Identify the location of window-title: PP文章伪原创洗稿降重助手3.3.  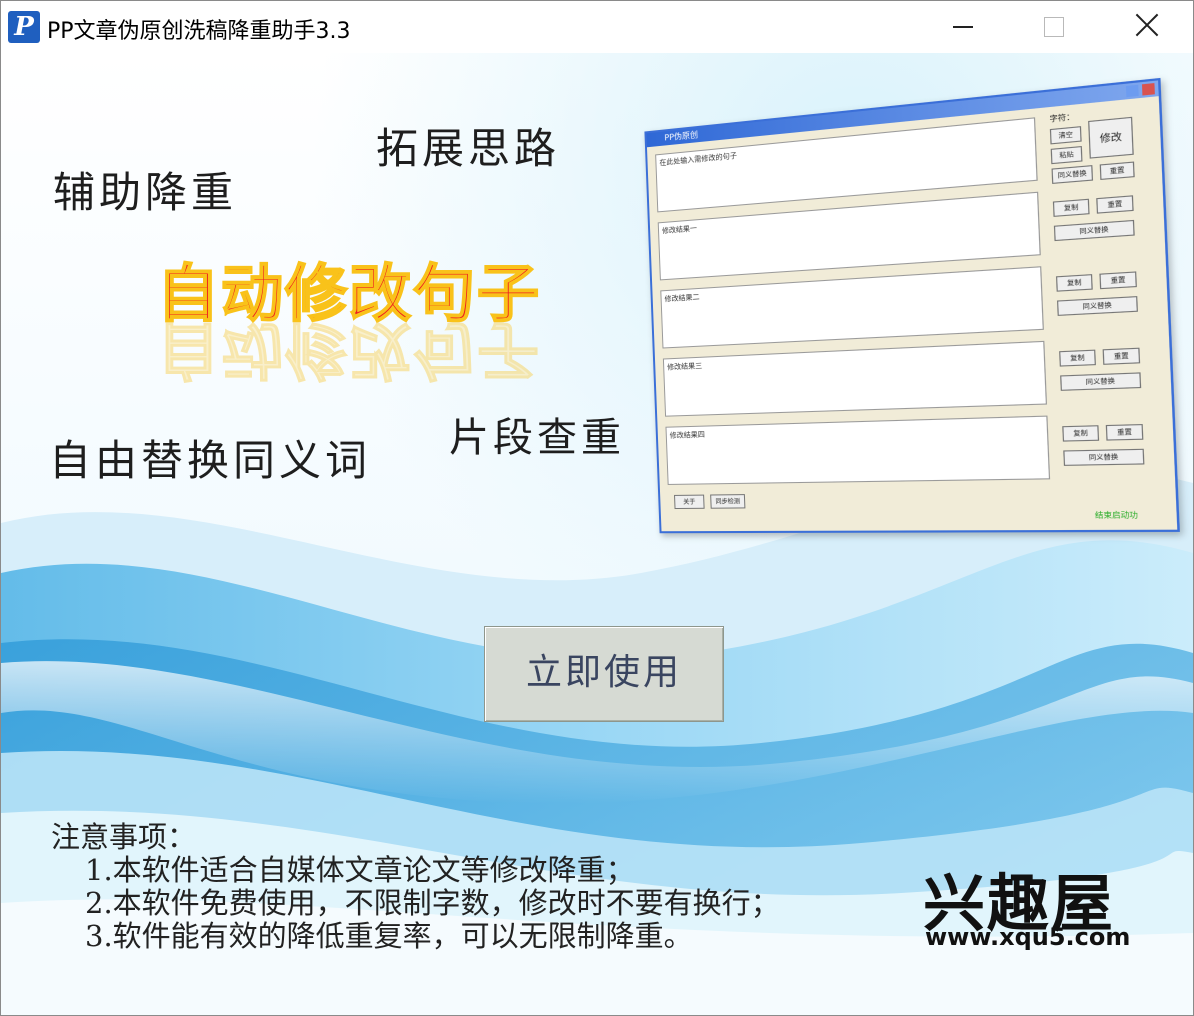
(199, 31).